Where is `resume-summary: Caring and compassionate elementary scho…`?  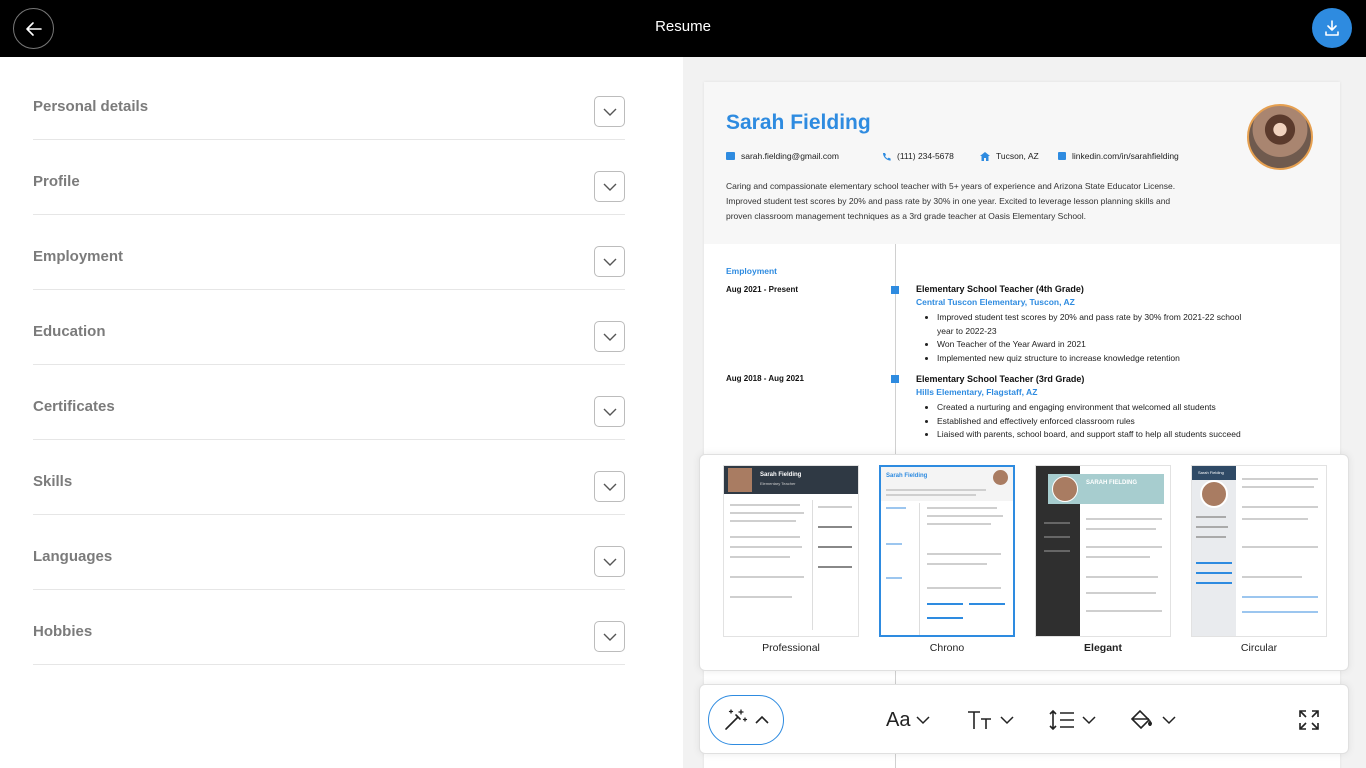 resume-summary: Caring and compassionate elementary scho… is located at coordinates (951, 201).